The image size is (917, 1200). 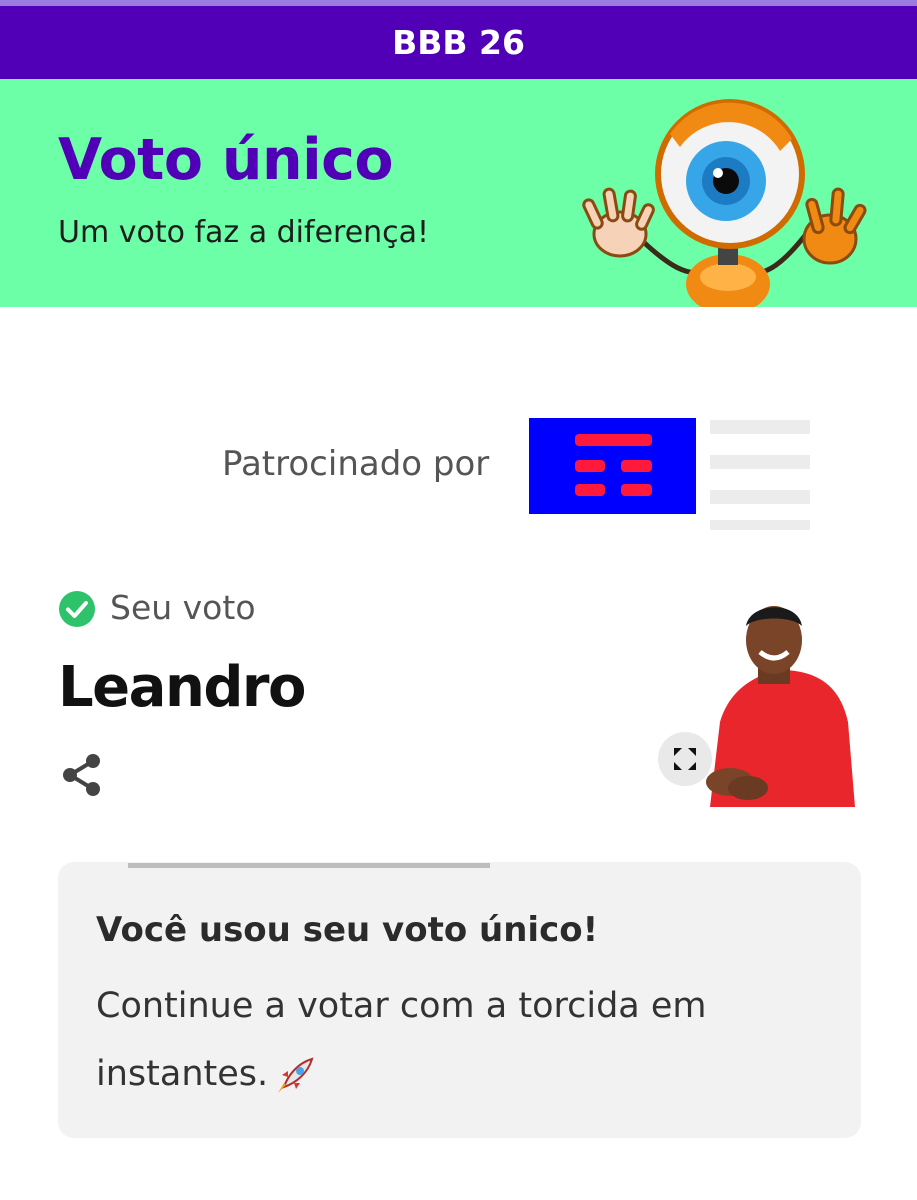 What do you see at coordinates (356, 464) in the screenshot?
I see `sponsor-label: Patrocinado por` at bounding box center [356, 464].